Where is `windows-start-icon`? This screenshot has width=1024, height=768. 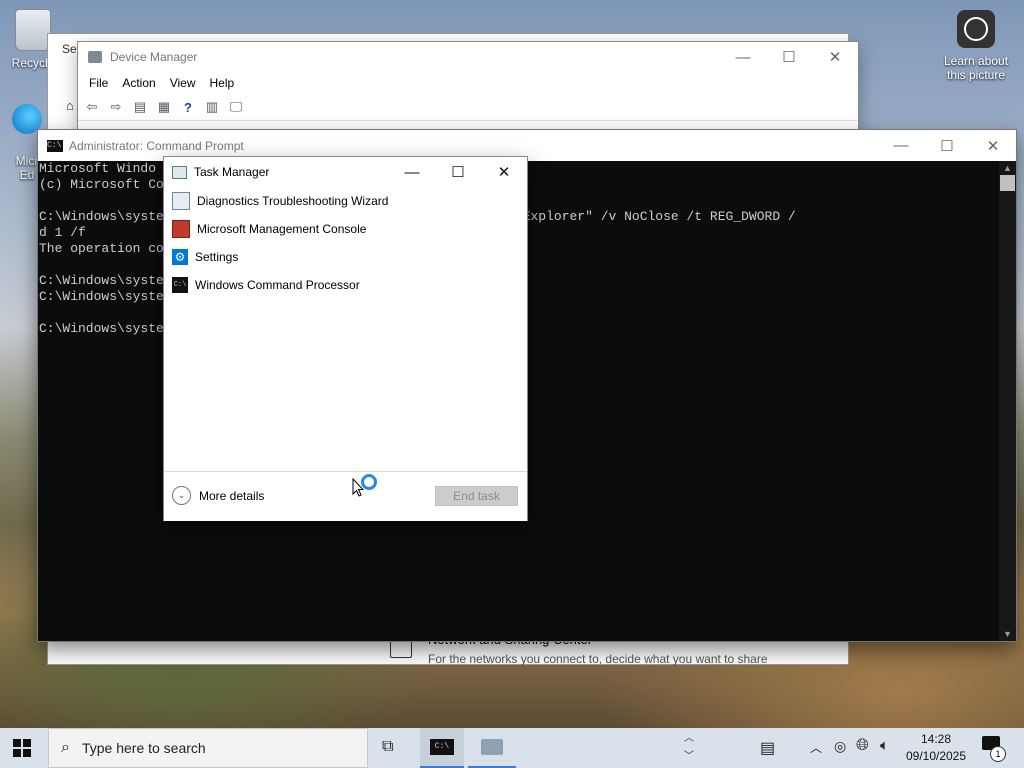
windows-start-icon is located at coordinates (22, 748).